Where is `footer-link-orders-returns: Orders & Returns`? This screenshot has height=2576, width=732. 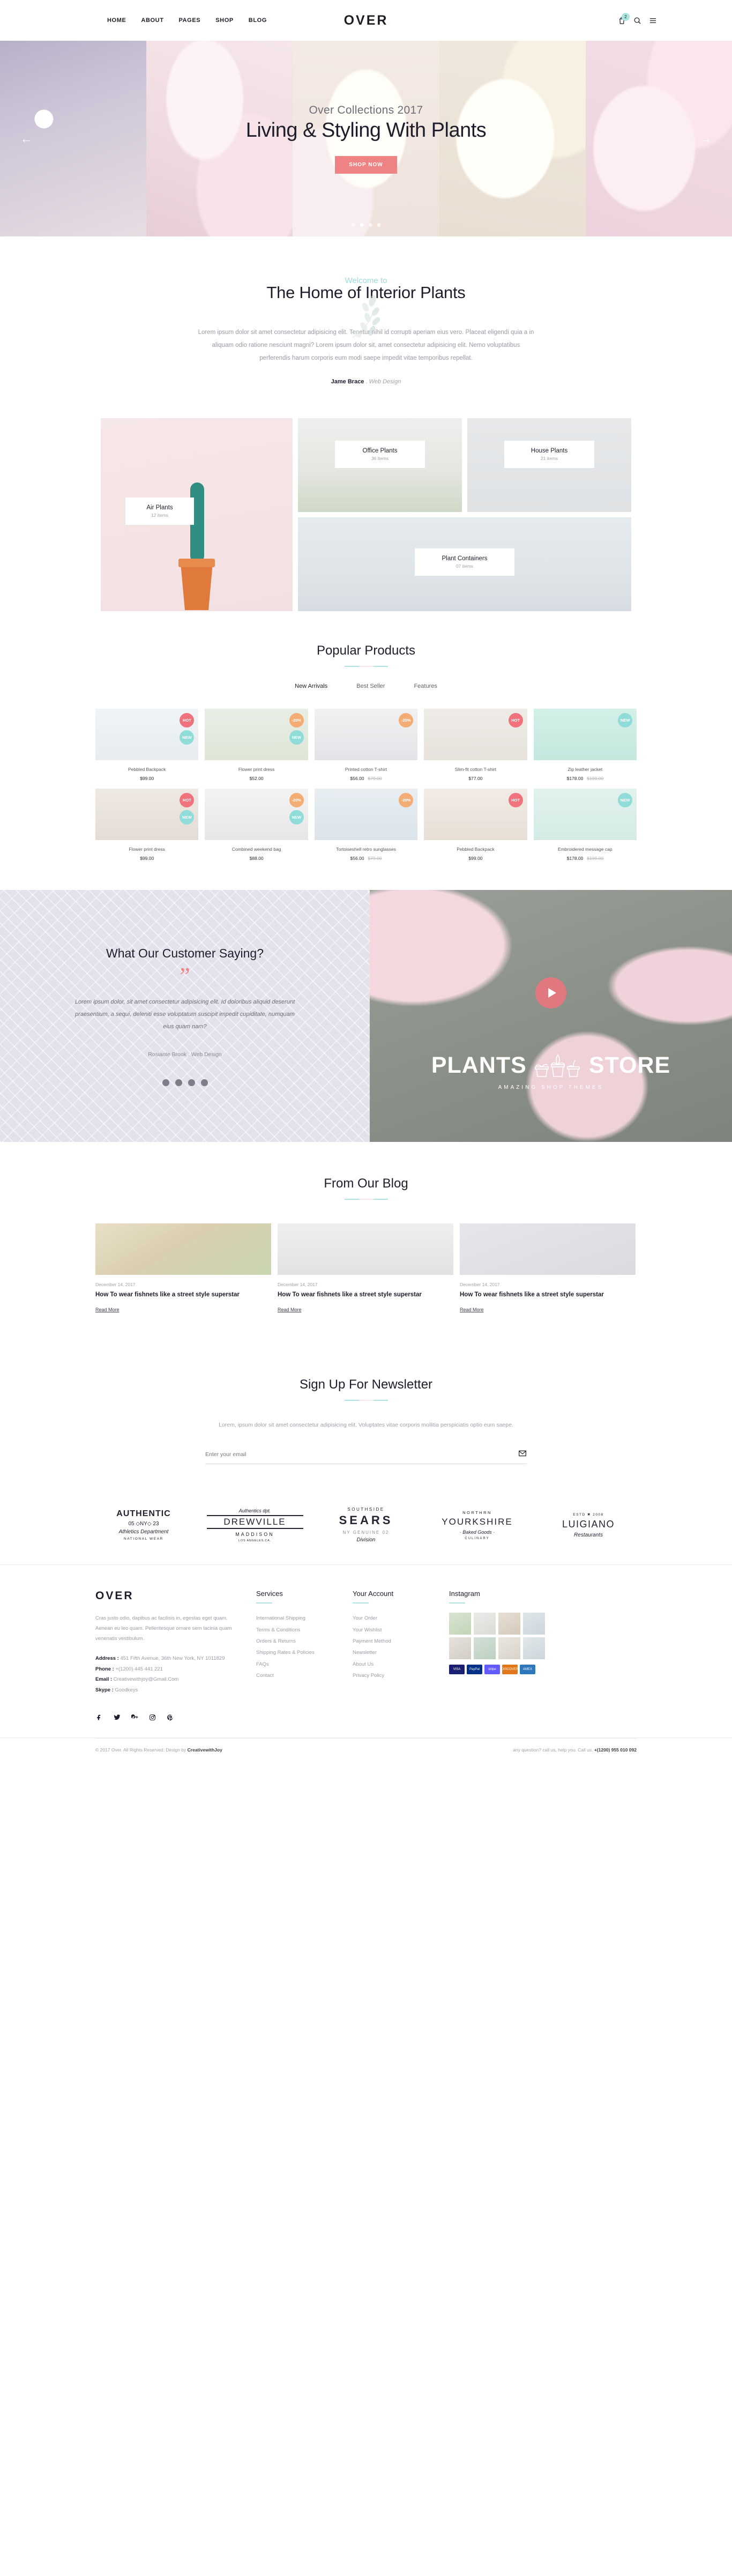
footer-link-orders-returns: Orders & Returns is located at coordinates (304, 1642).